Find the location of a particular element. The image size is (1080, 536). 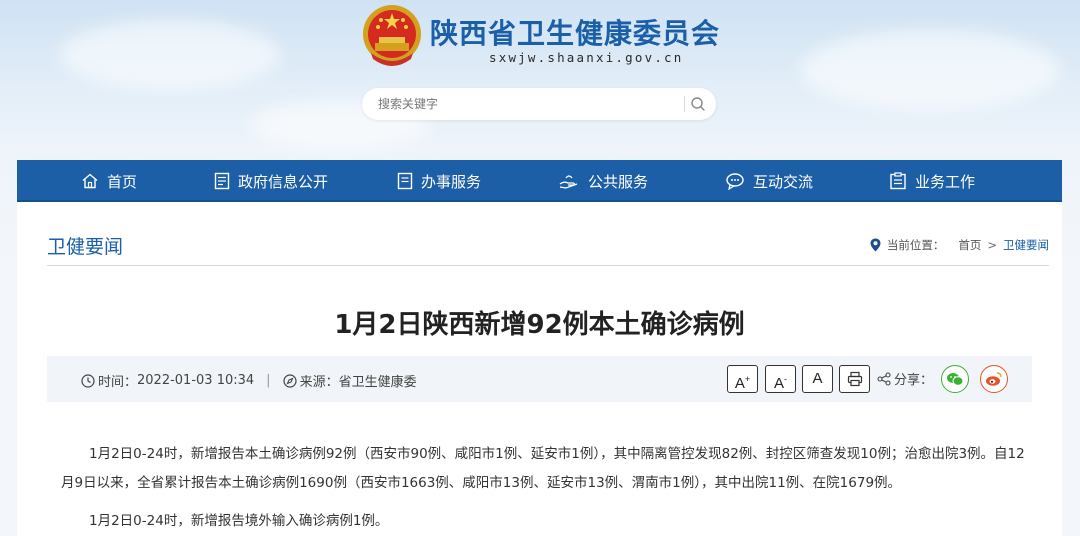

section-title: 卫健要闻 is located at coordinates (85, 247).